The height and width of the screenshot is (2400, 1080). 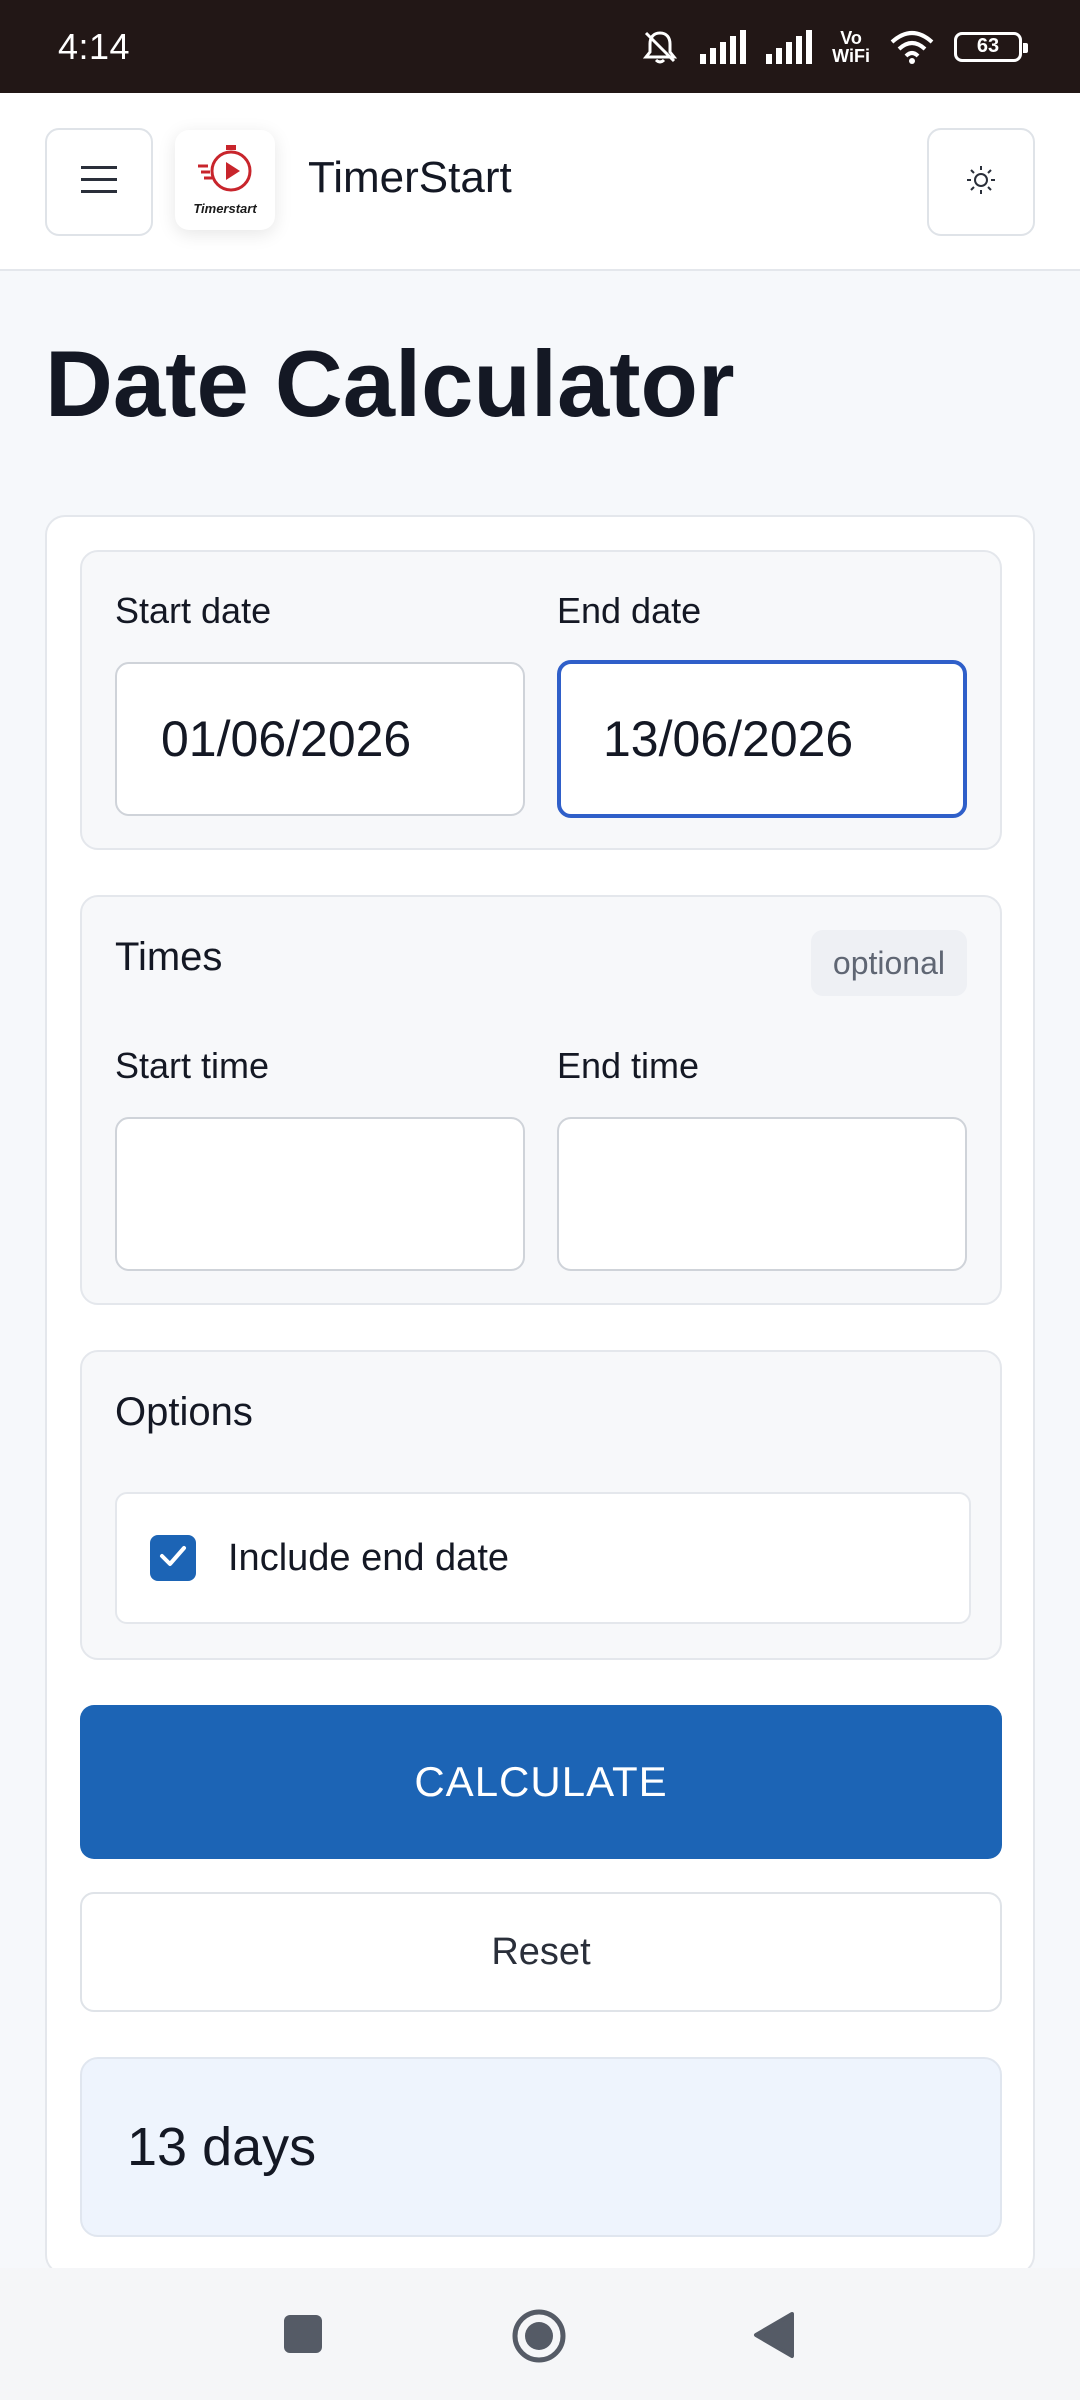 I want to click on end-time-input, so click(x=762, y=1194).